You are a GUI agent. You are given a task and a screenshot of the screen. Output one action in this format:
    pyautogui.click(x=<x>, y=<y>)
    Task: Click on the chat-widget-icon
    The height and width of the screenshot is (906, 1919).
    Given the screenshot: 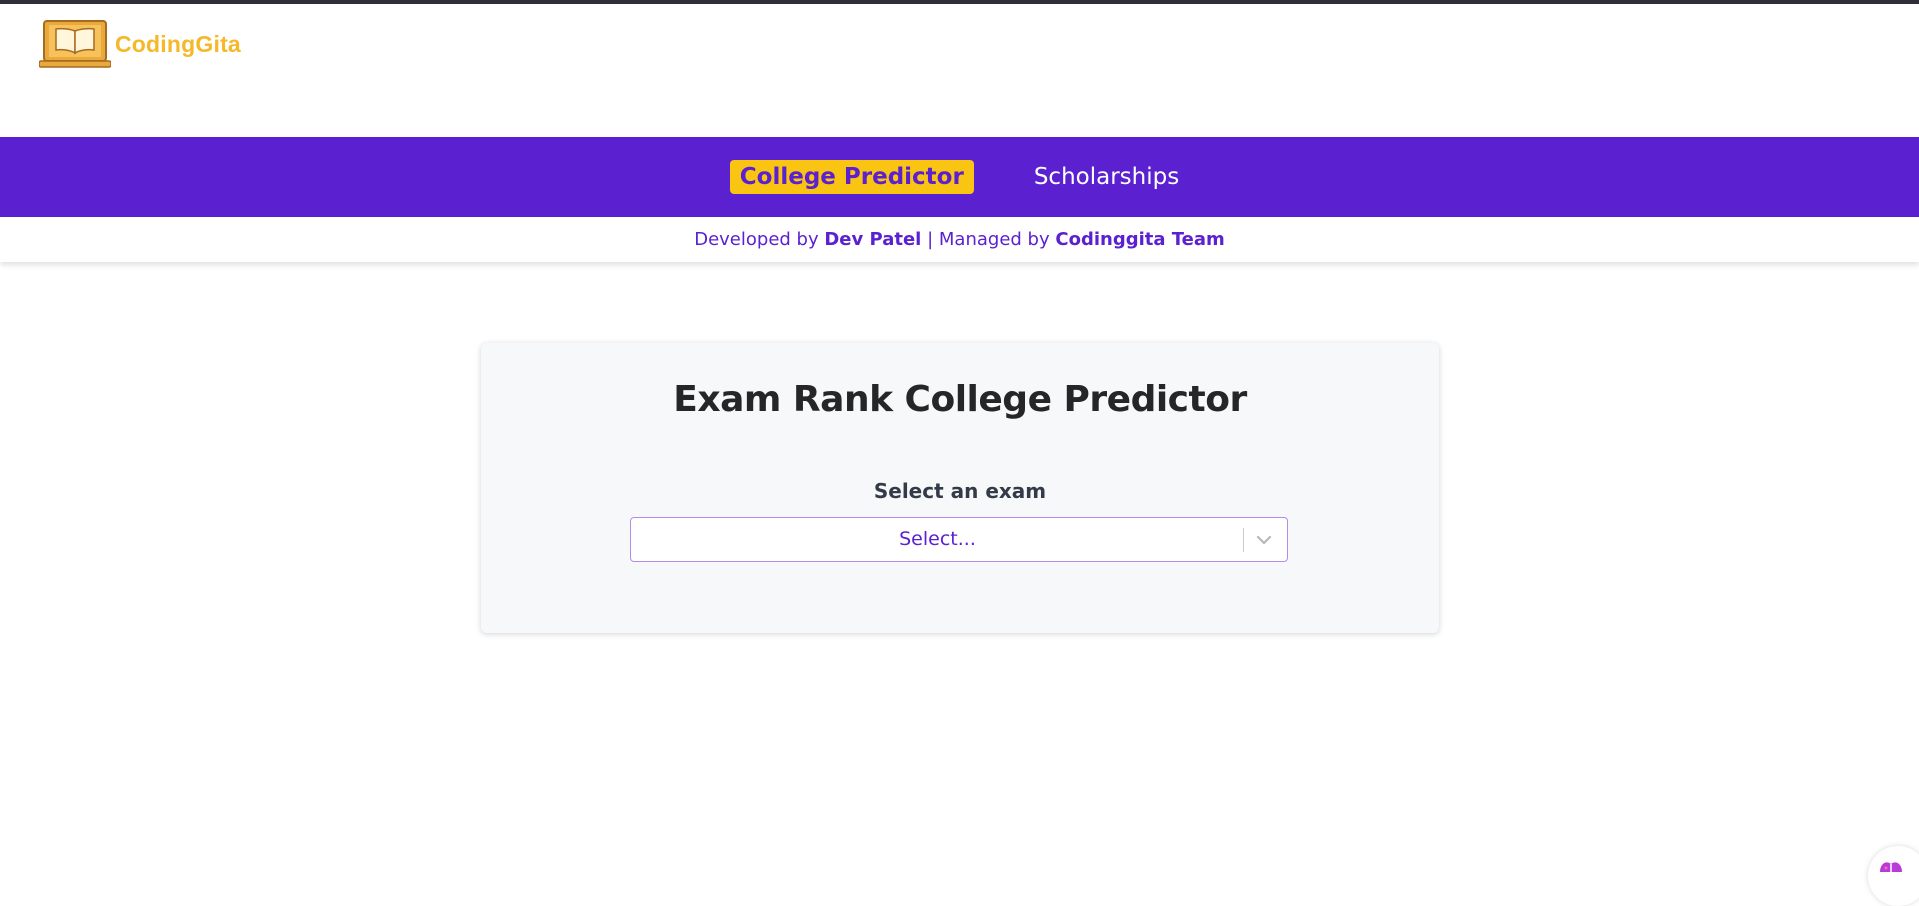 What is the action you would take?
    pyautogui.click(x=1891, y=867)
    